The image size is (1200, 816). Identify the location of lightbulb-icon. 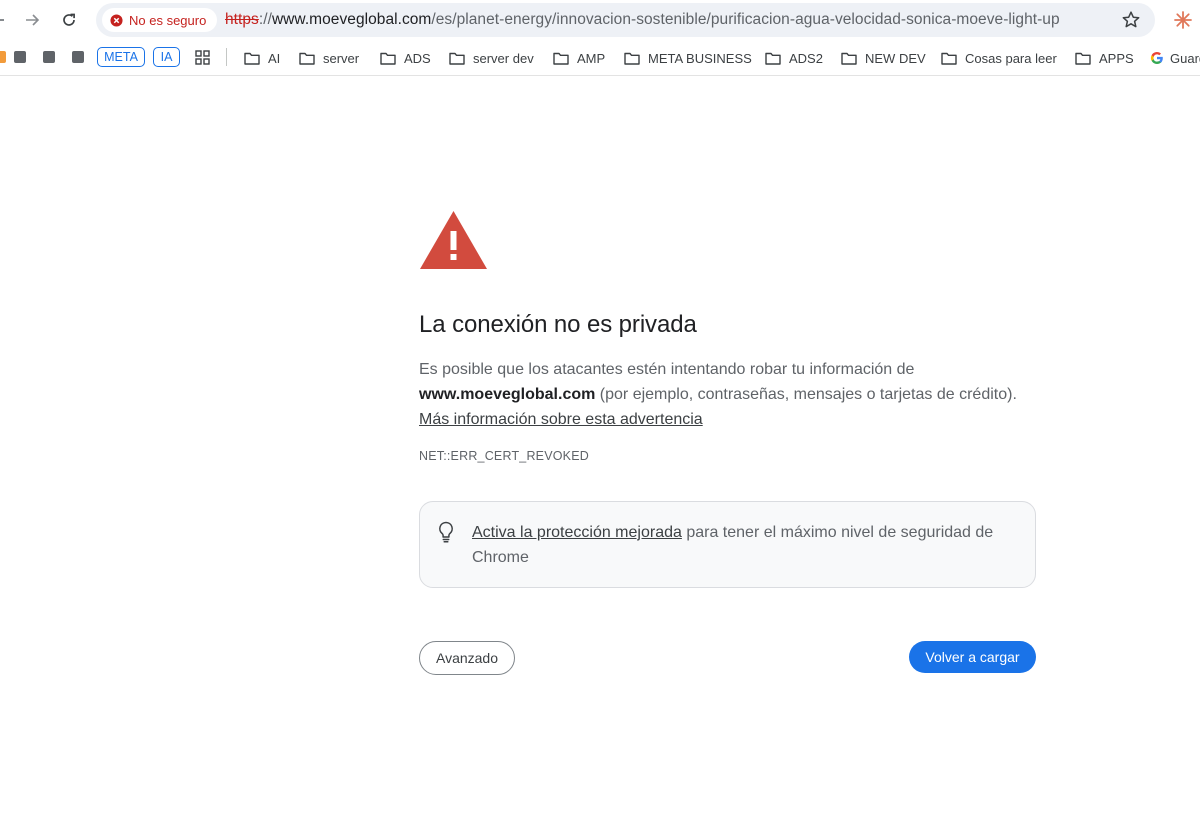
(446, 532).